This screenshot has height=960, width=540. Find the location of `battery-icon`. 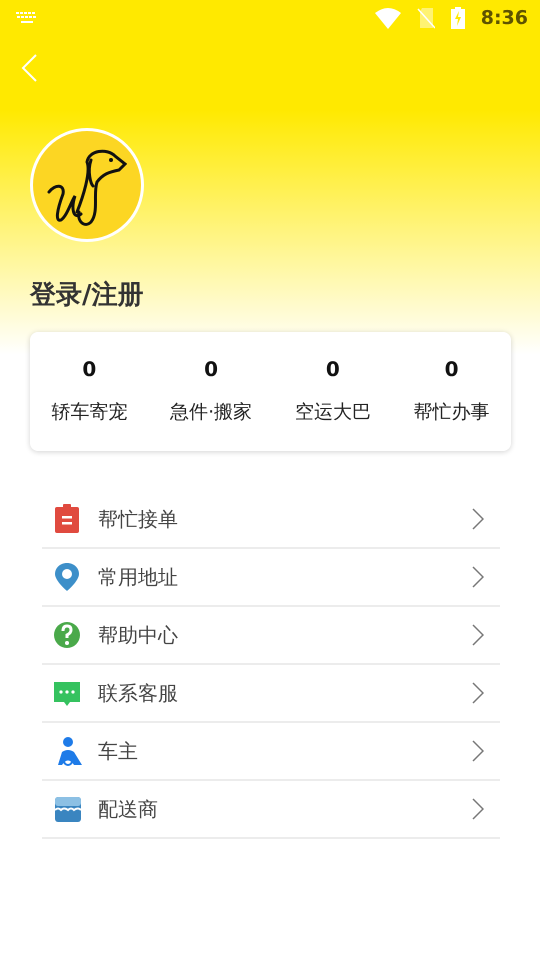

battery-icon is located at coordinates (457, 18).